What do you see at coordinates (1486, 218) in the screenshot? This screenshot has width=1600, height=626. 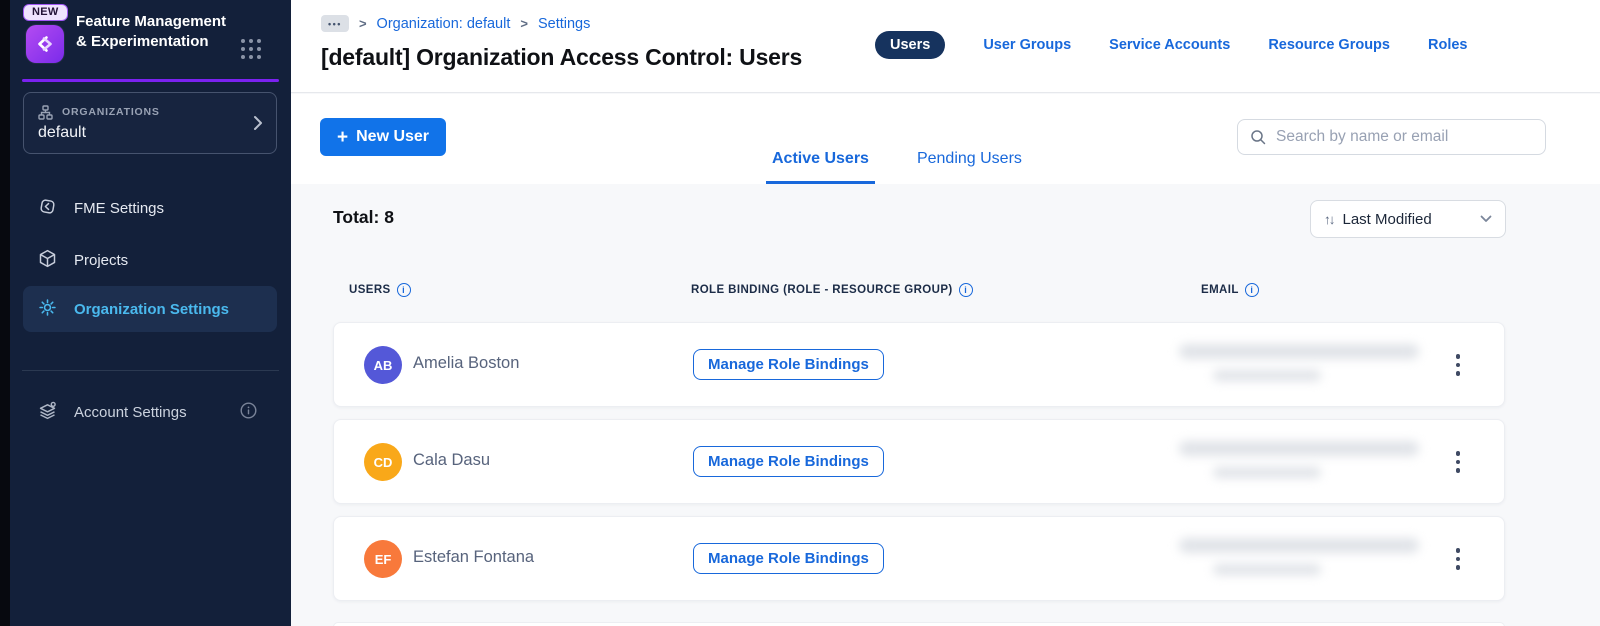 I see `chevron-down-icon` at bounding box center [1486, 218].